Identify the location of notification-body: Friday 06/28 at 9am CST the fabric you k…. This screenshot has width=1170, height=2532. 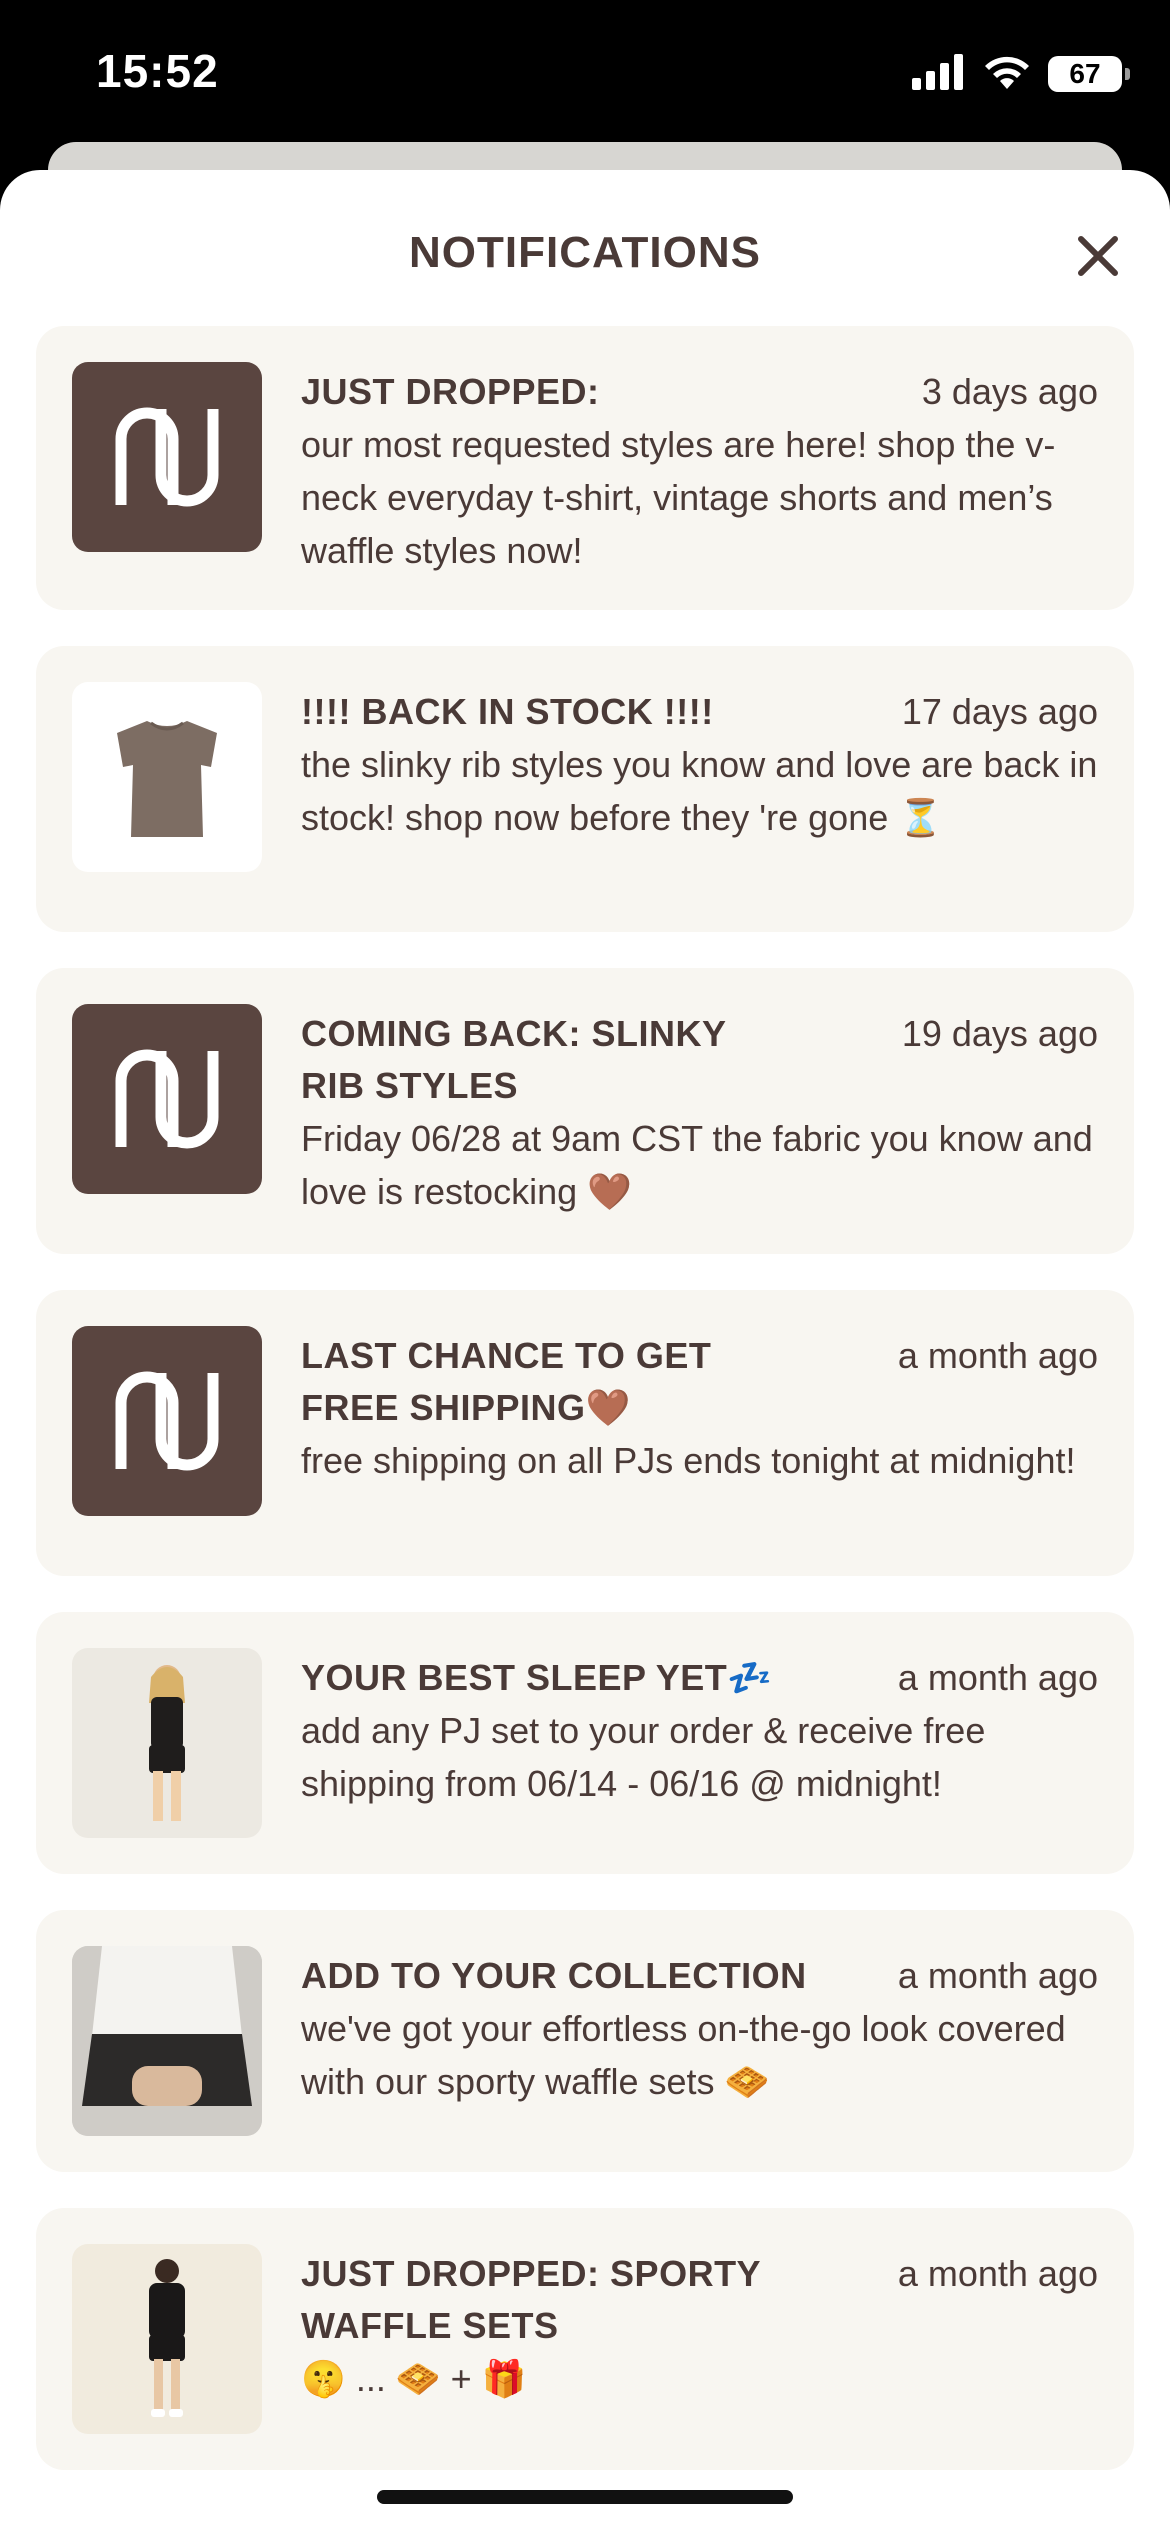
(697, 1165).